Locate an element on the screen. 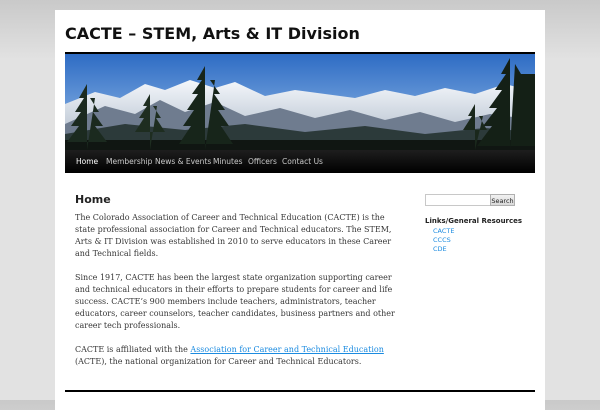  search-button: Search is located at coordinates (502, 200).